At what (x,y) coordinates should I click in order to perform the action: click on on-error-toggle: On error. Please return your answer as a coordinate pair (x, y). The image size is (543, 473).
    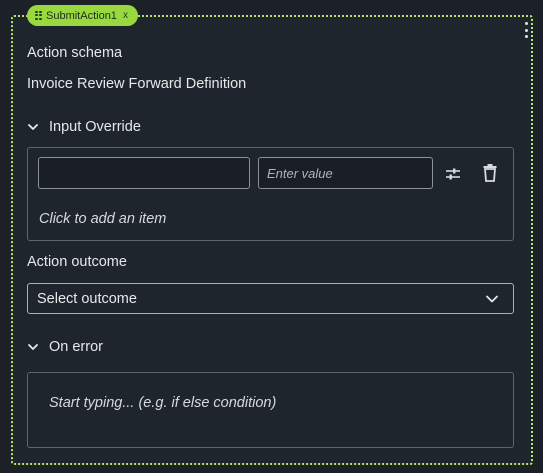
    Looking at the image, I should click on (65, 347).